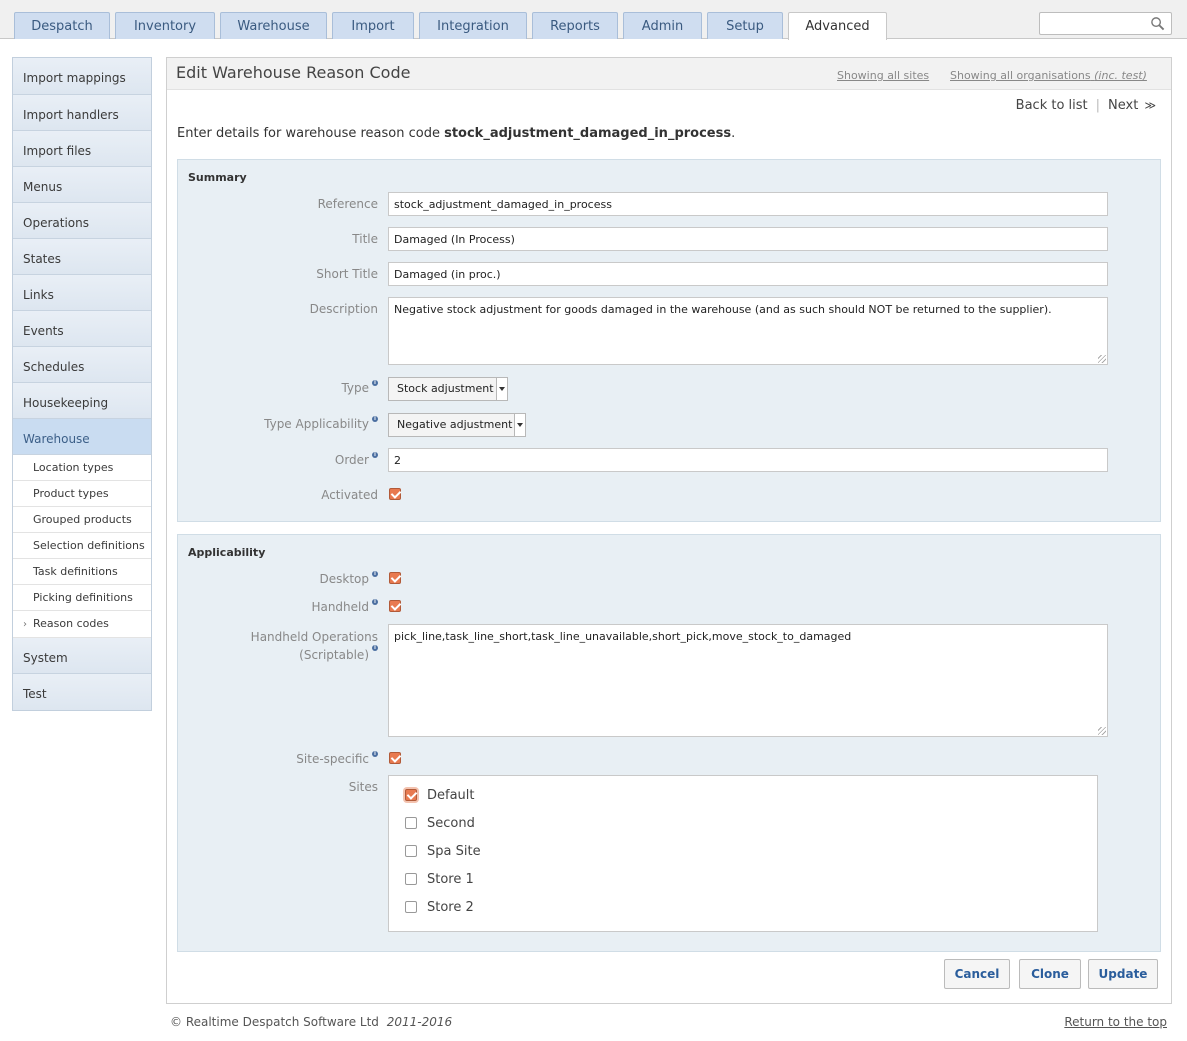  Describe the element at coordinates (82, 365) in the screenshot. I see `sidebar-item-schedules: Schedules` at that location.